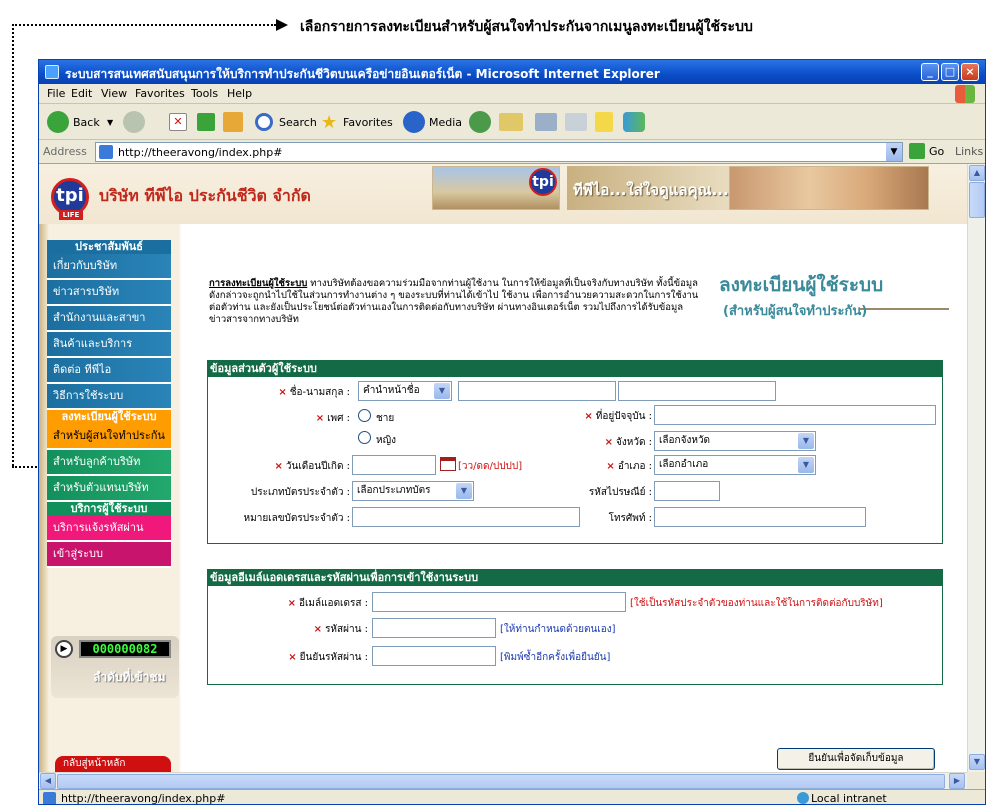  I want to click on sex-male-radio, so click(364, 415).